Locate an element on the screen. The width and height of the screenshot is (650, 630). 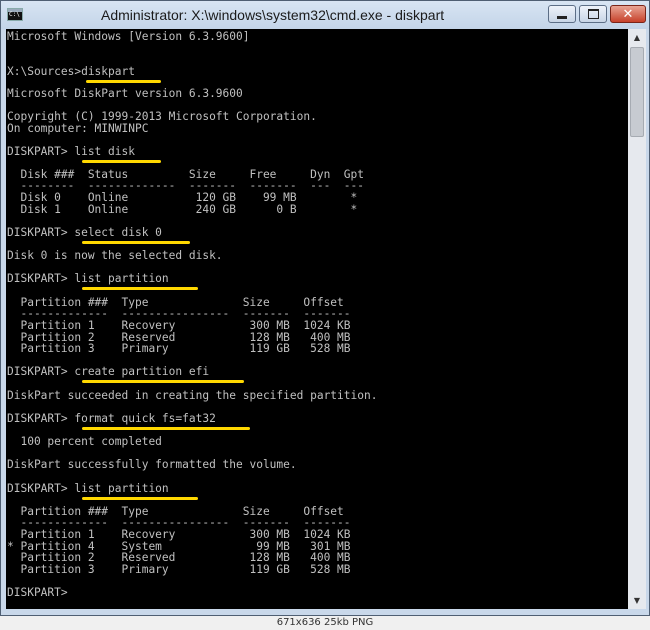
console-line: Disk 0 is now the selected disk. is located at coordinates (115, 255).